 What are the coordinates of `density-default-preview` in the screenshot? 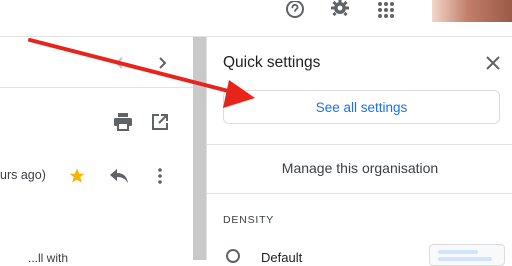 It's located at (467, 255).